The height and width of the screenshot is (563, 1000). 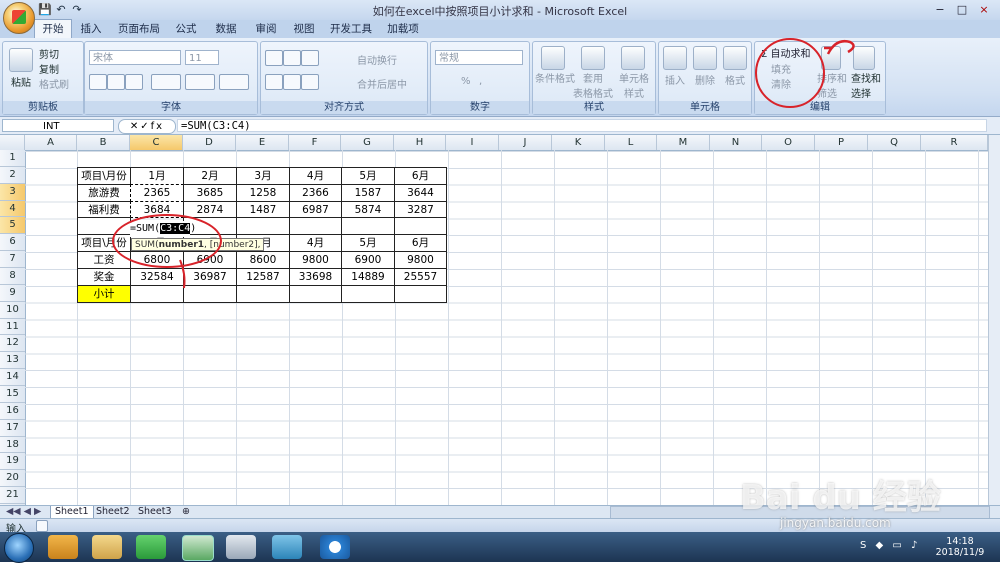 I want to click on underline-icon, so click(x=134, y=82).